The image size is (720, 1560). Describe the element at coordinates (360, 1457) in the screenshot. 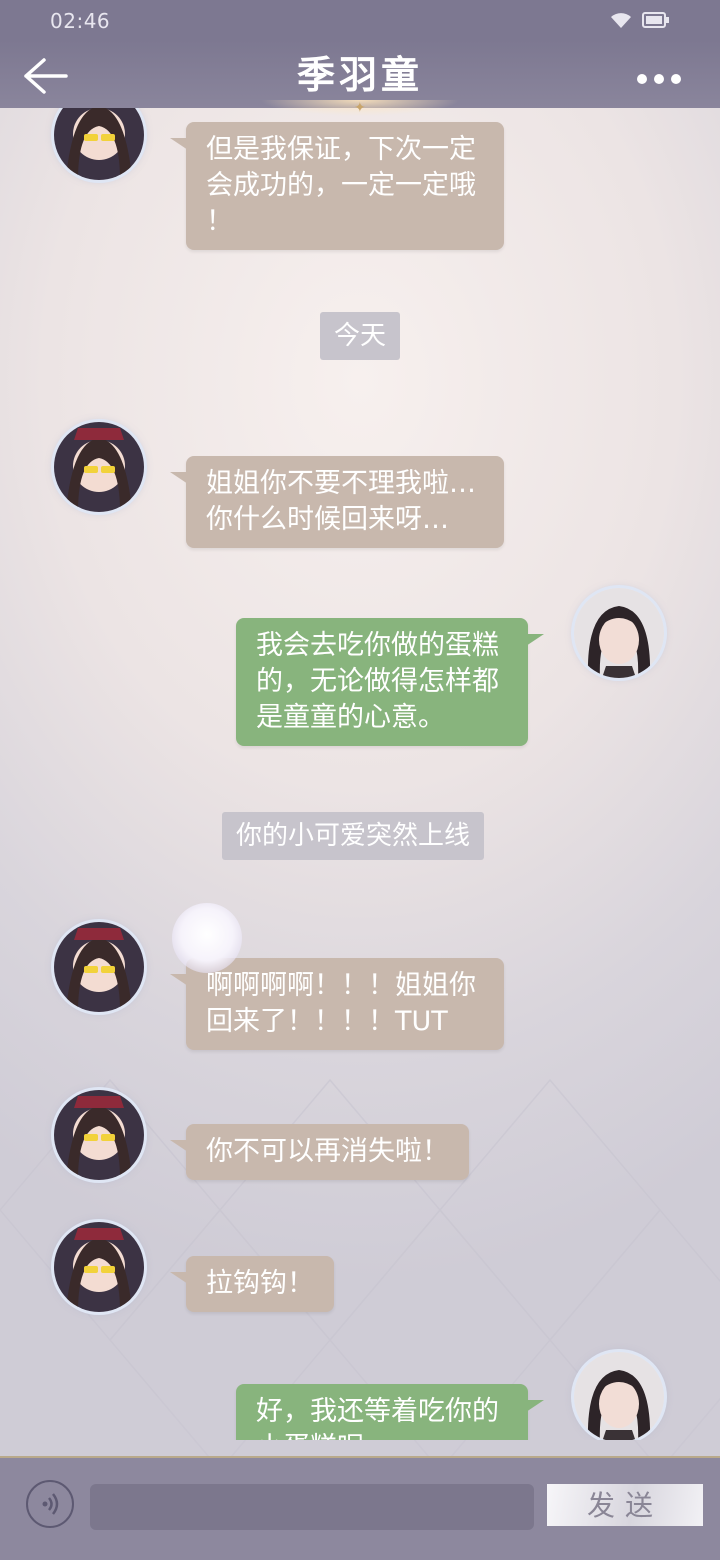

I see `divider` at that location.